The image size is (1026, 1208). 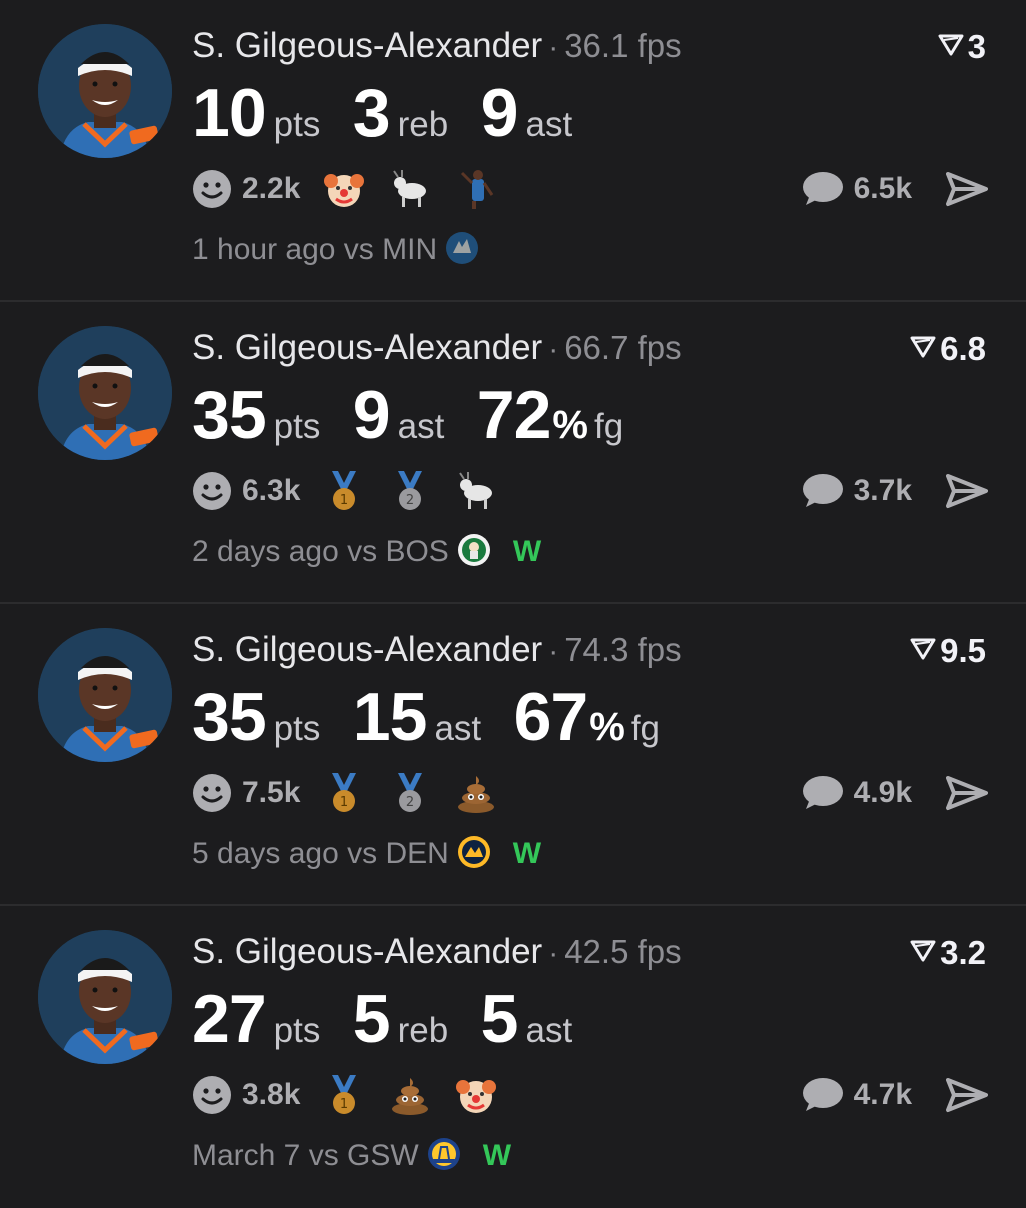 I want to click on stat-line: 35 pts 9 ast 72% fg, so click(x=421, y=416).